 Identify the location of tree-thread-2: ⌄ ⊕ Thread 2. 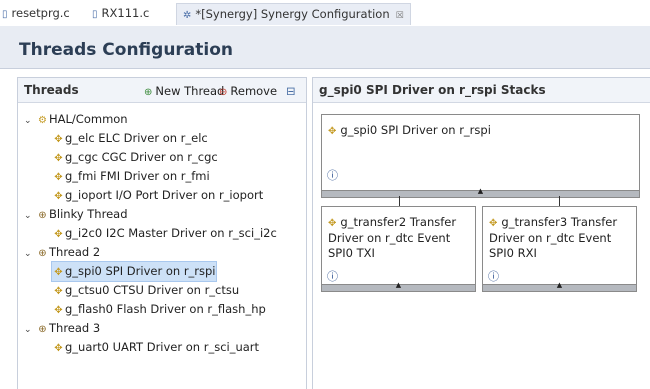
(62, 252).